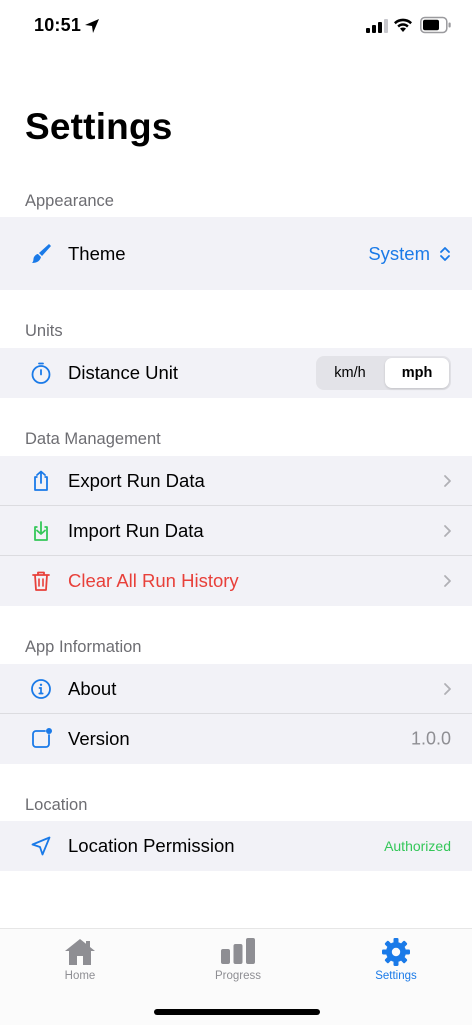 The width and height of the screenshot is (472, 1025). I want to click on clear-run-history-row: Clear All Run History, so click(236, 581).